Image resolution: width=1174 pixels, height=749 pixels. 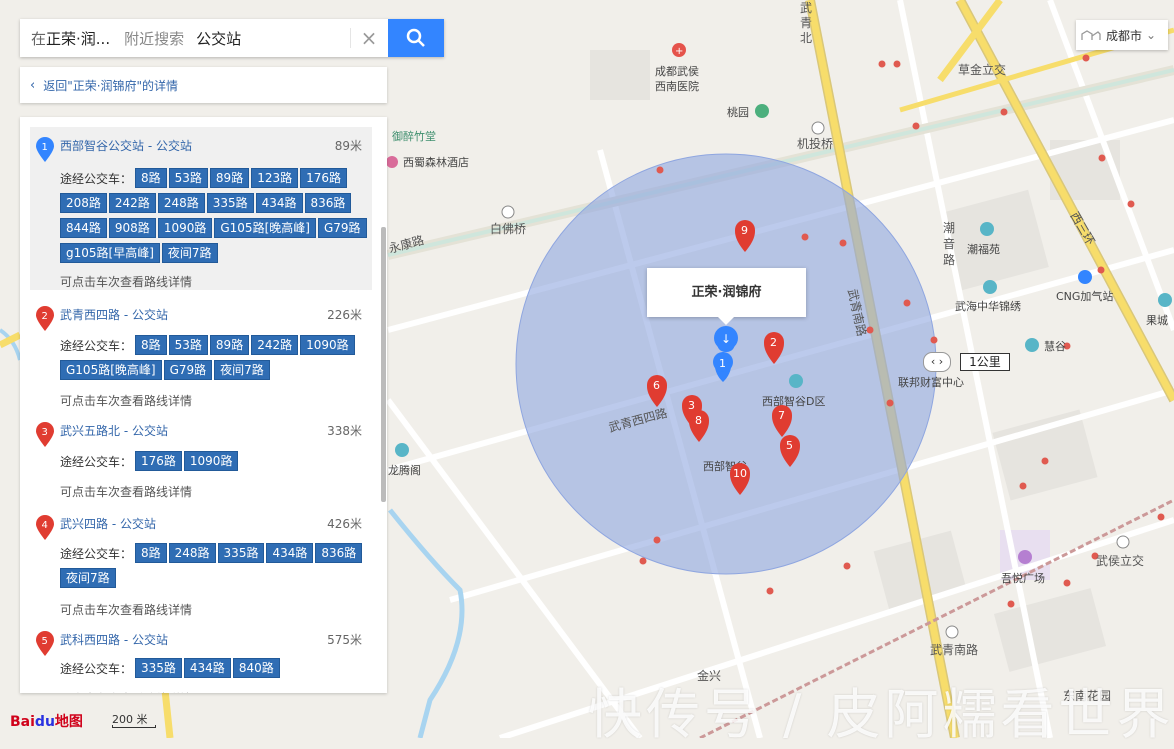 What do you see at coordinates (256, 668) in the screenshot?
I see `route-badge: 840路` at bounding box center [256, 668].